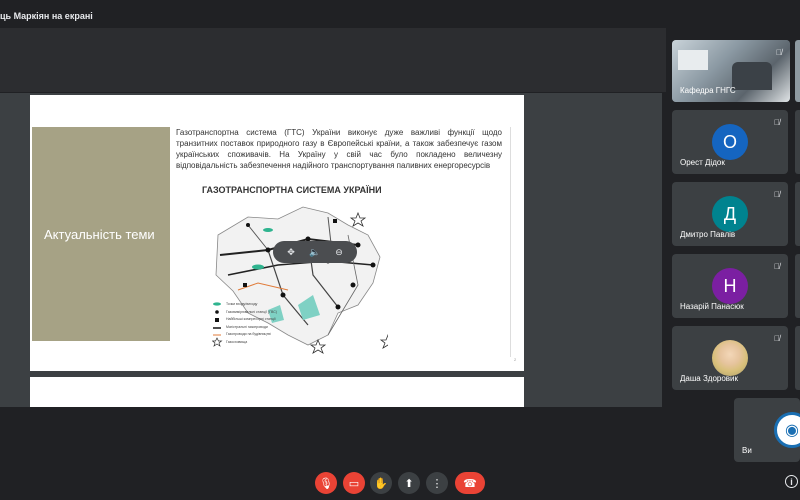 This screenshot has height=500, width=800. I want to click on legend-label: Газопроводи на будівництві, so click(248, 334).